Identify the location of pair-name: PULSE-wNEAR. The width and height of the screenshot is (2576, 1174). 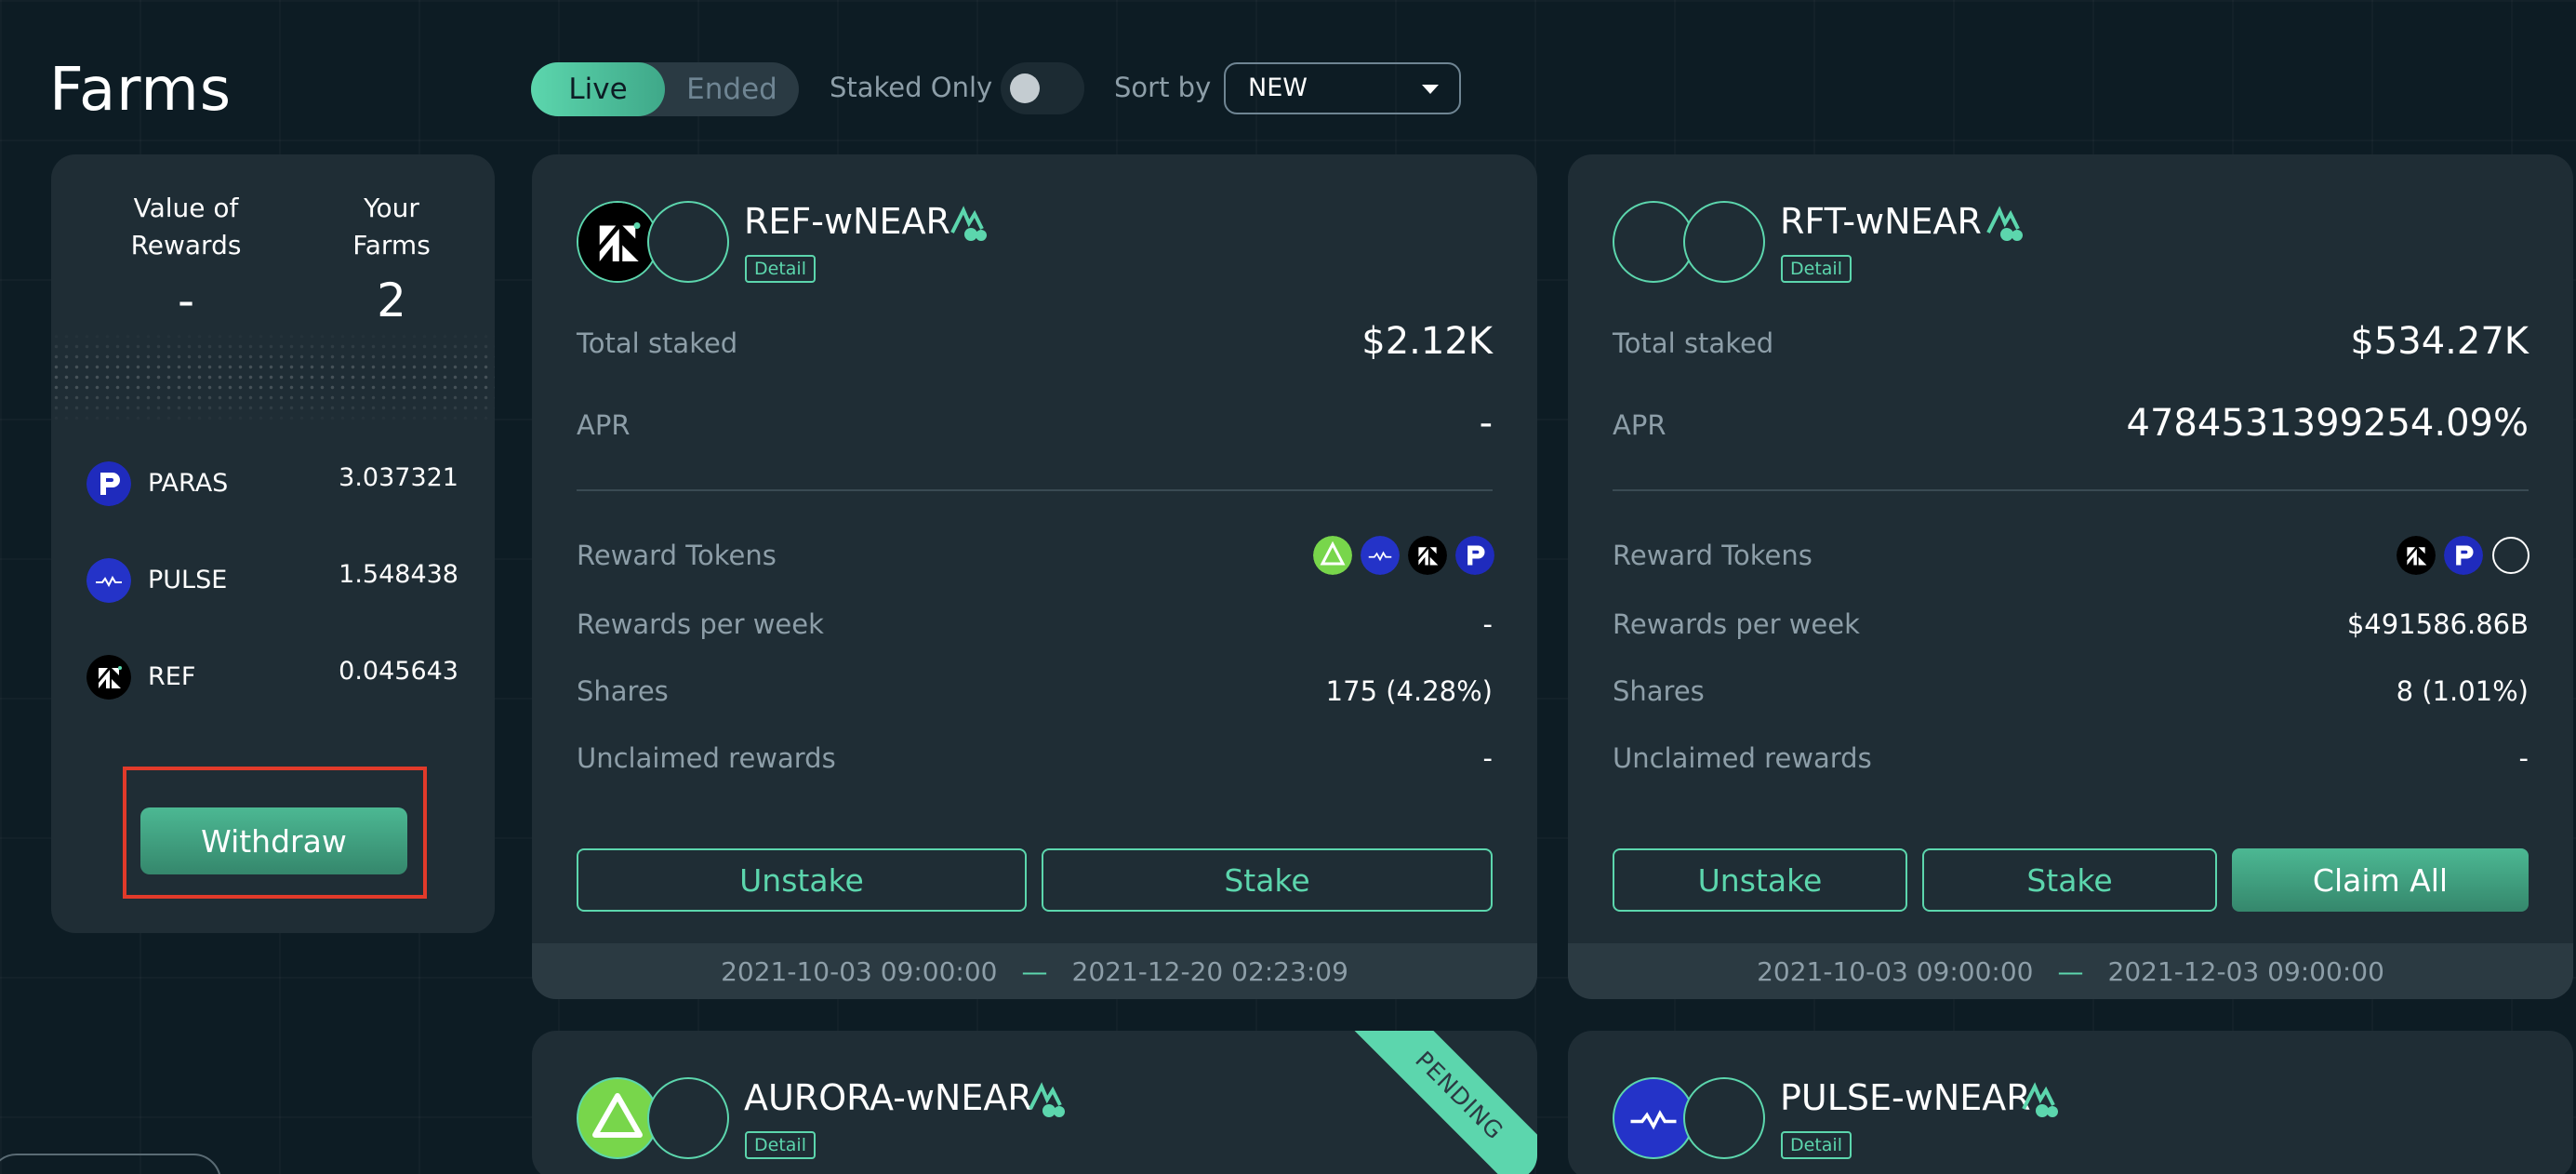
(1905, 1098).